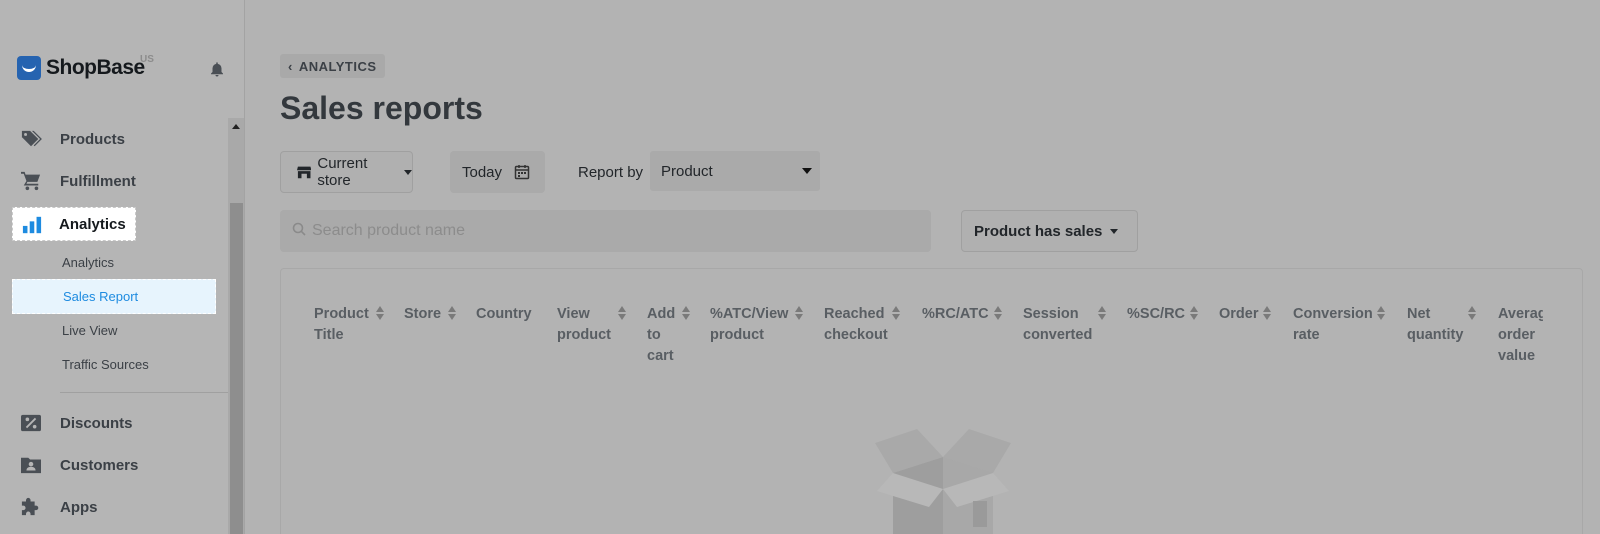 This screenshot has width=1600, height=534. Describe the element at coordinates (1038, 231) in the screenshot. I see `filter-button-label: Product has sales` at that location.